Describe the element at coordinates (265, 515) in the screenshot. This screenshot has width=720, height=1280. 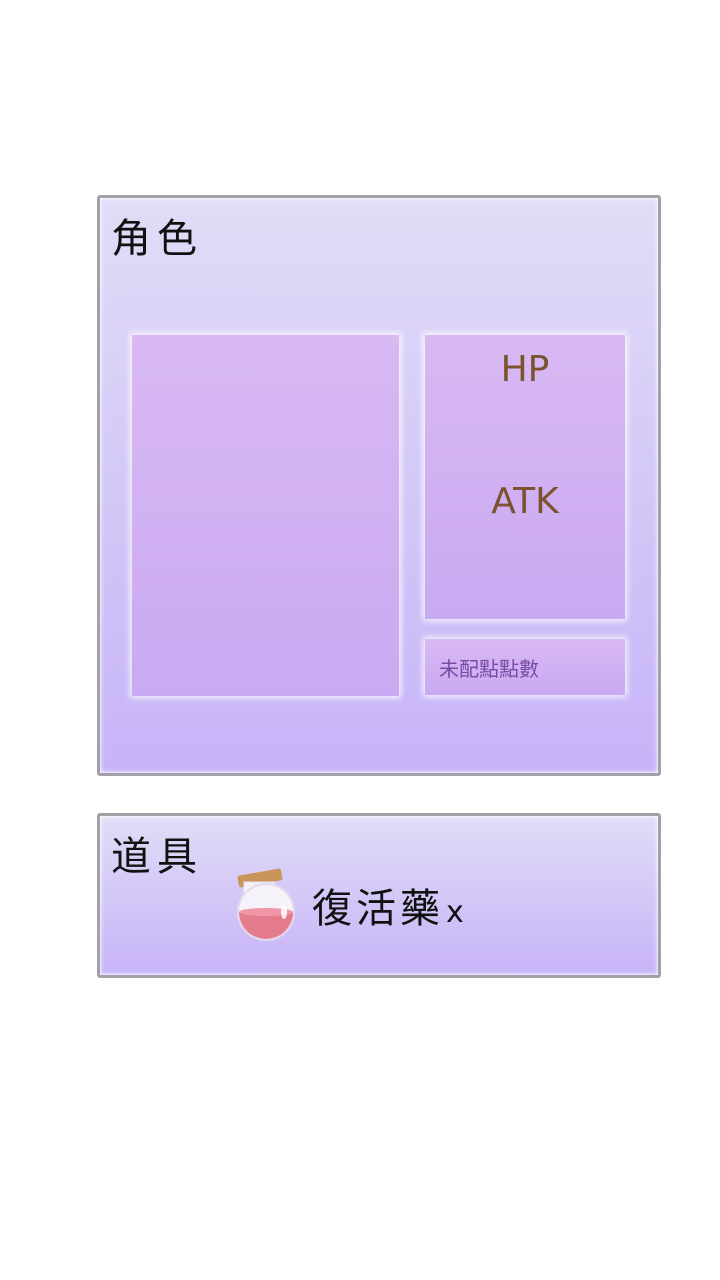
I see `character-portrait-frame` at that location.